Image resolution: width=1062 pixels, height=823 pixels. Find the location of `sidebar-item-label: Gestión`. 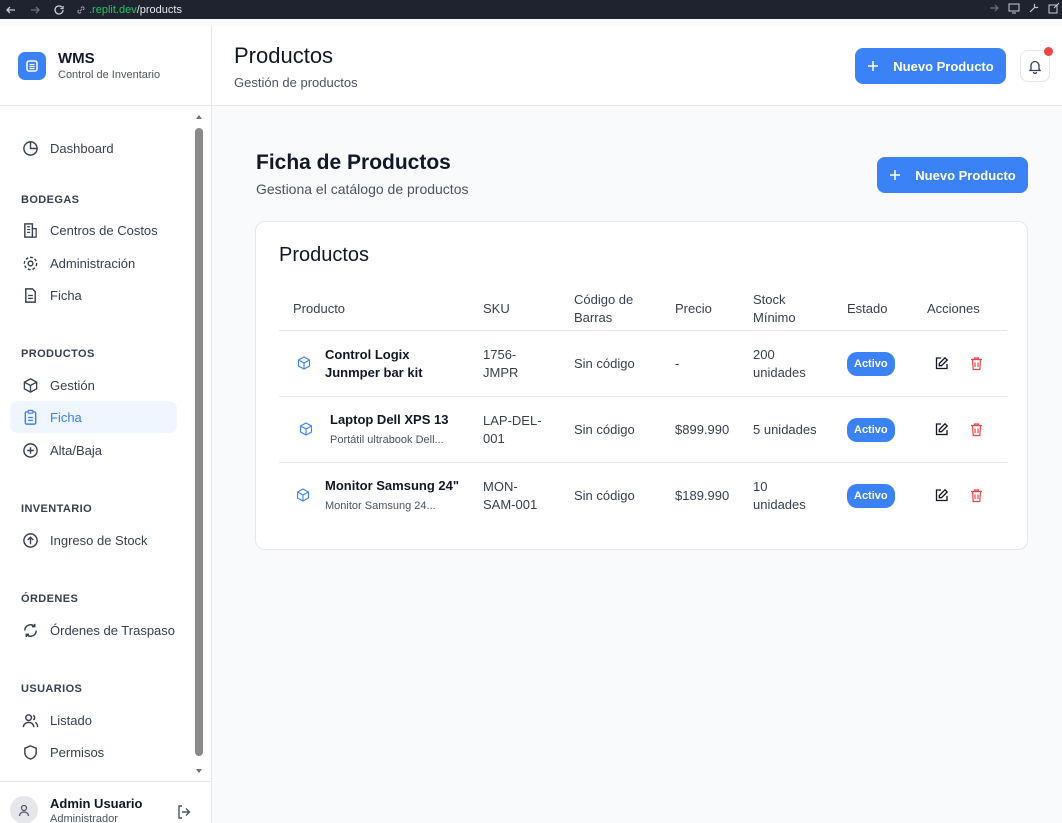

sidebar-item-label: Gestión is located at coordinates (72, 385).